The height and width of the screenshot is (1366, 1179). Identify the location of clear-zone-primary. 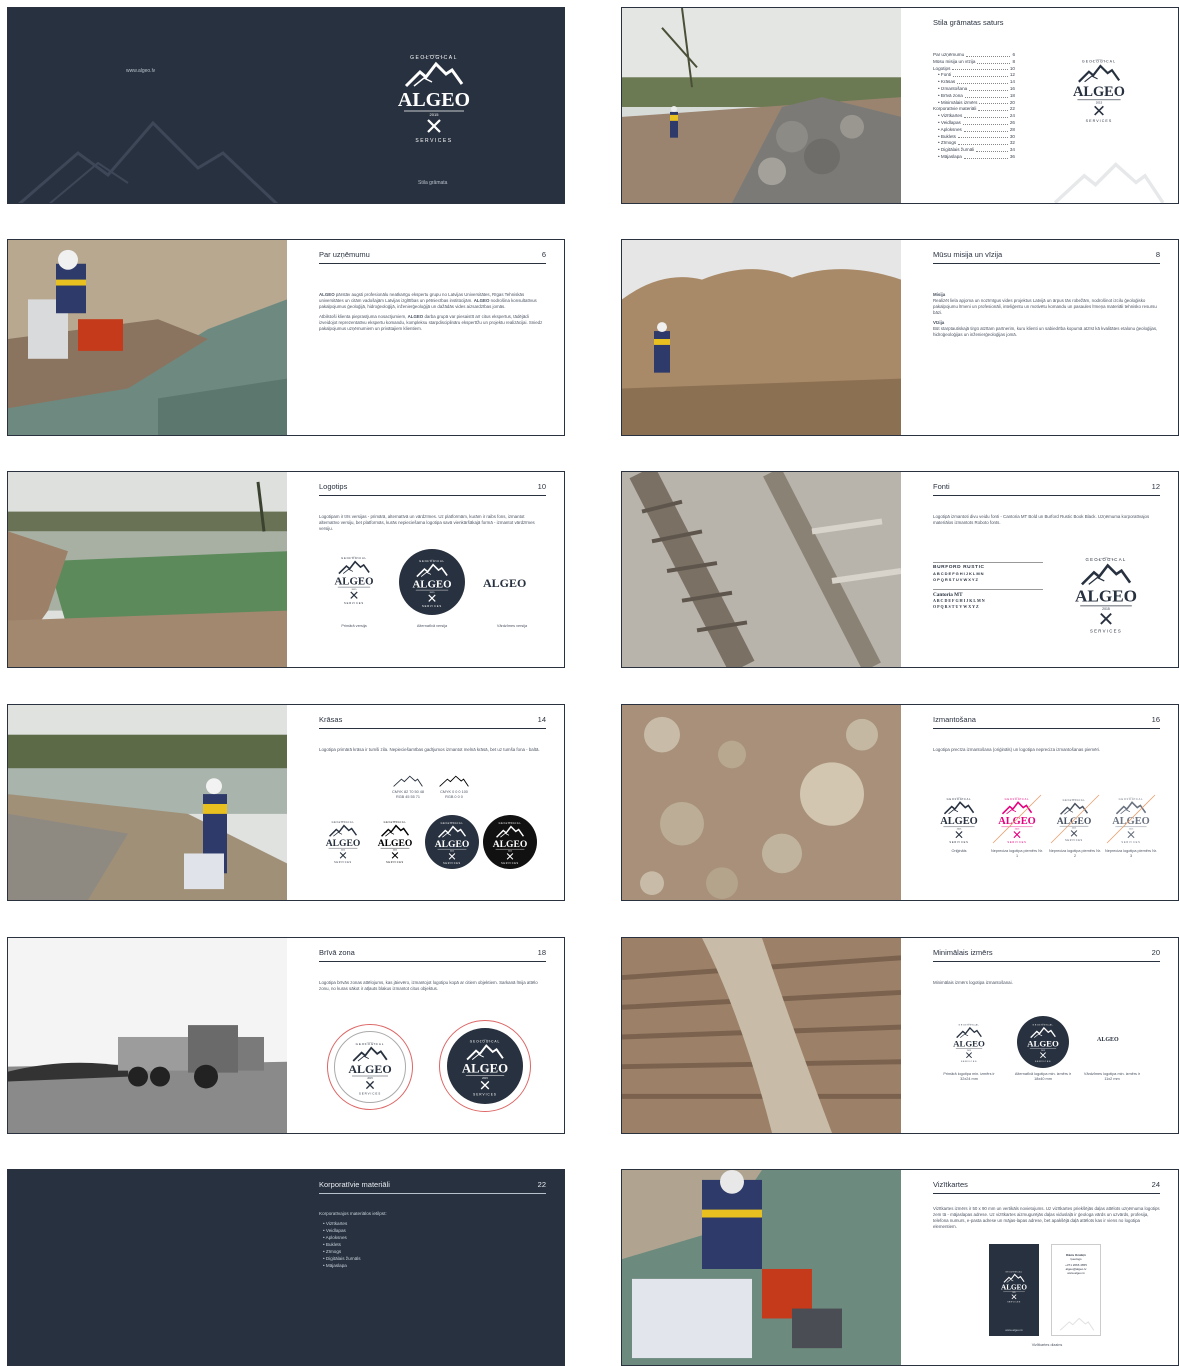
(370, 1067).